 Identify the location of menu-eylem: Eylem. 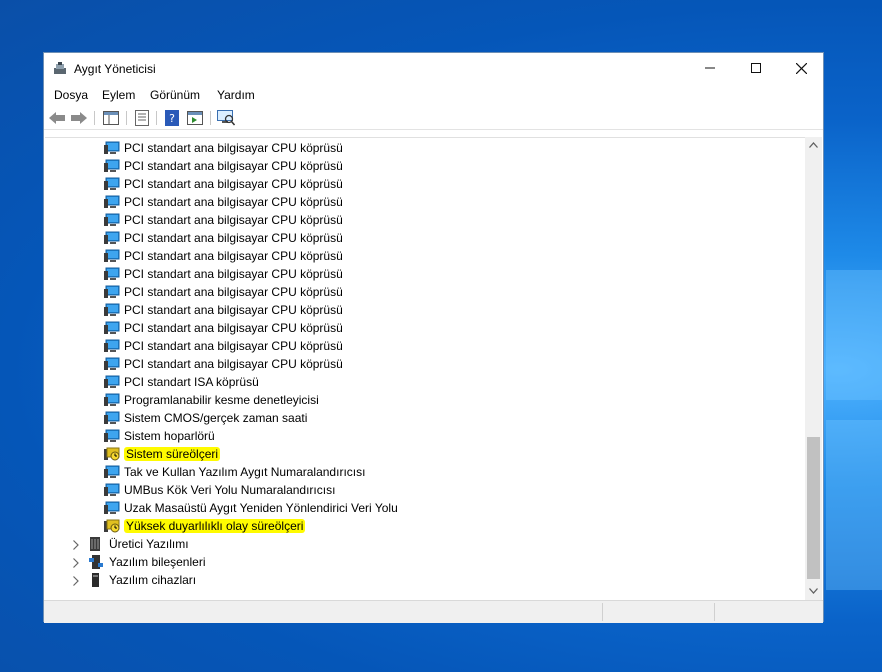
(118, 95).